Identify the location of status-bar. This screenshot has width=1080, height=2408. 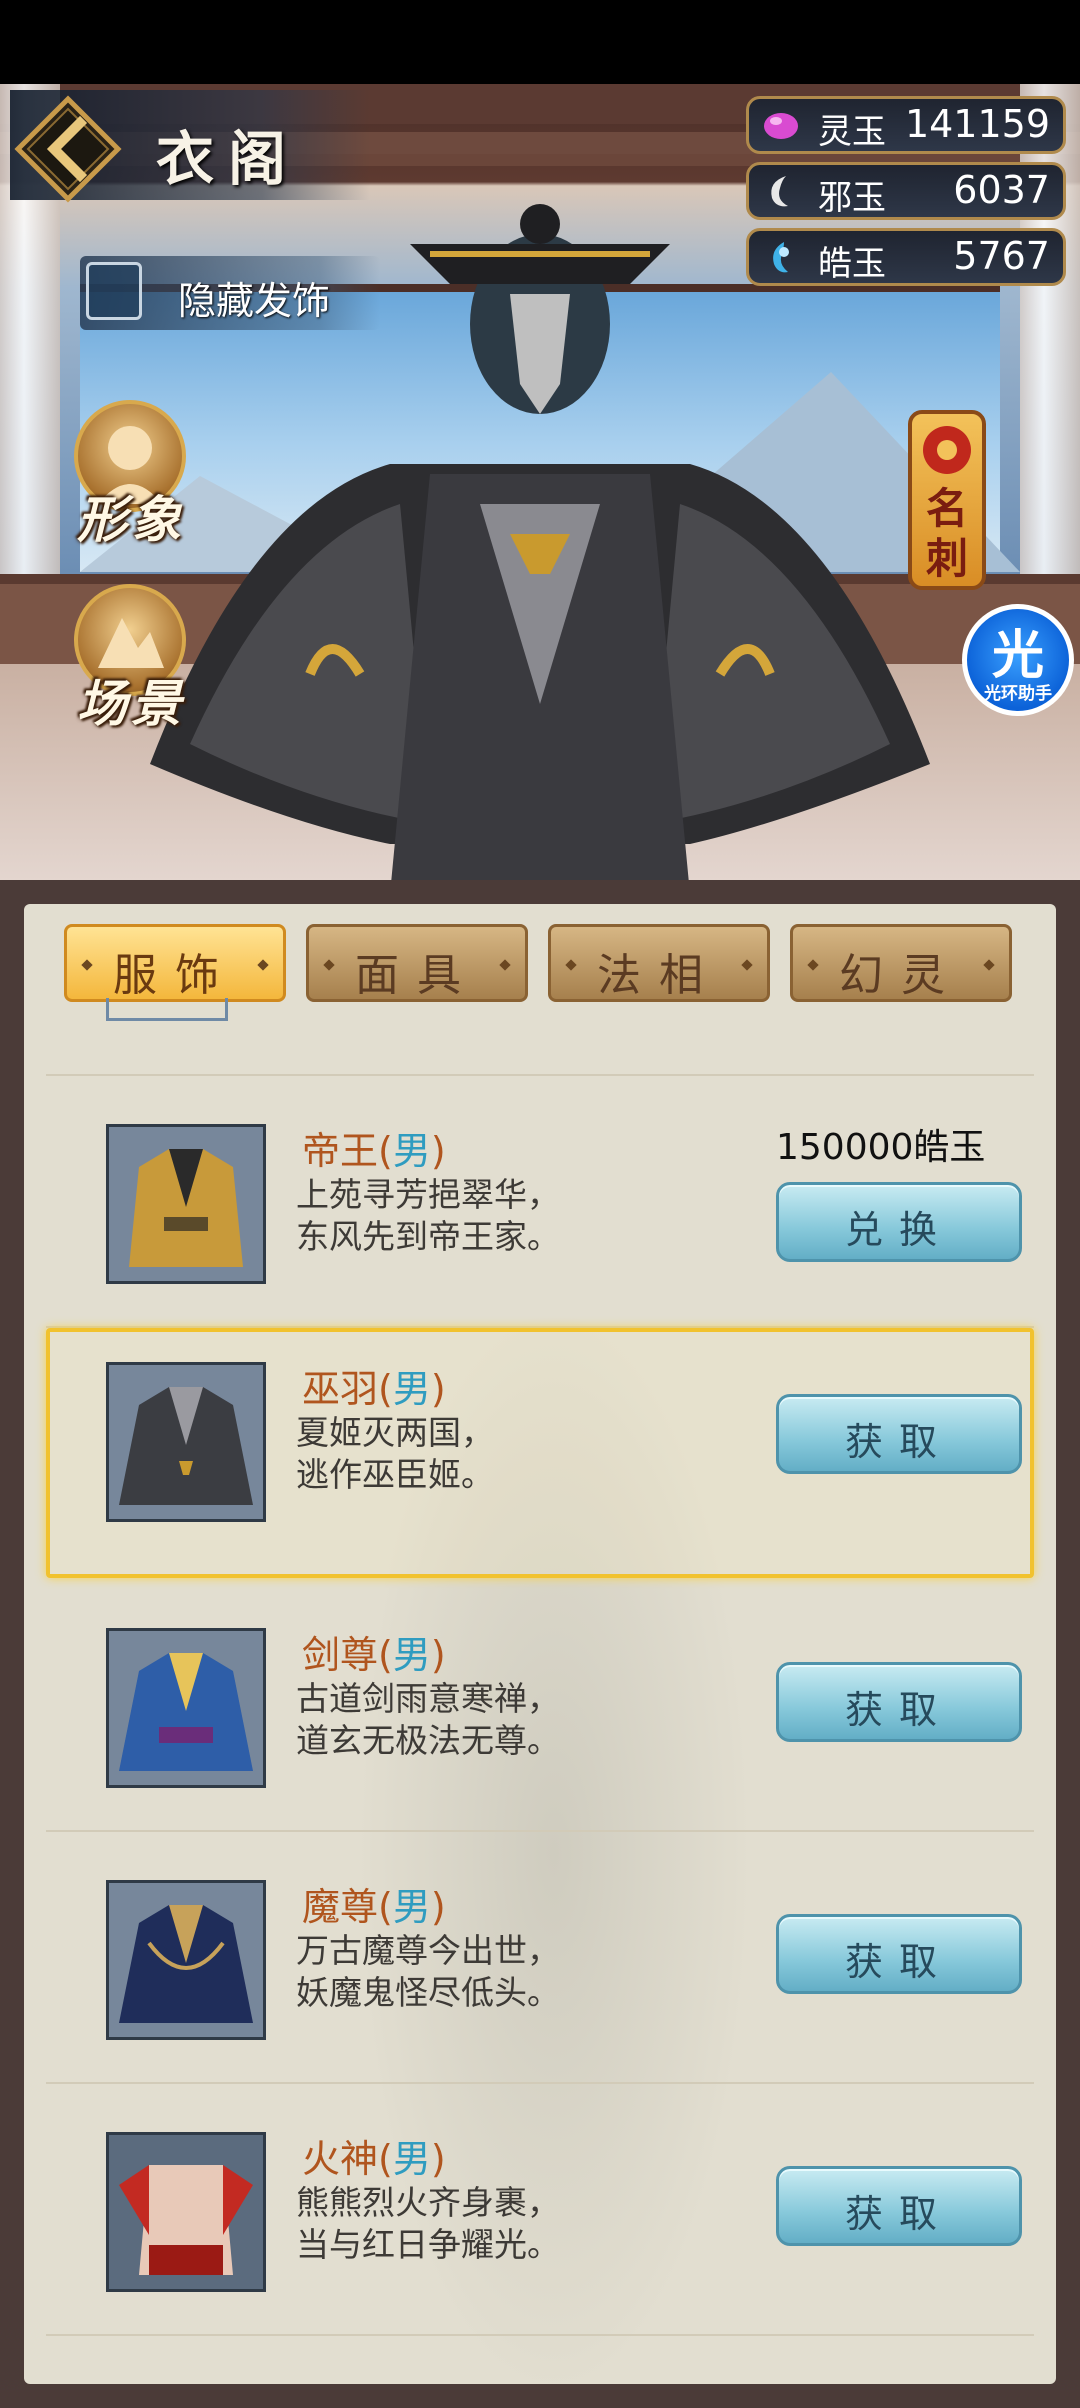
(540, 42).